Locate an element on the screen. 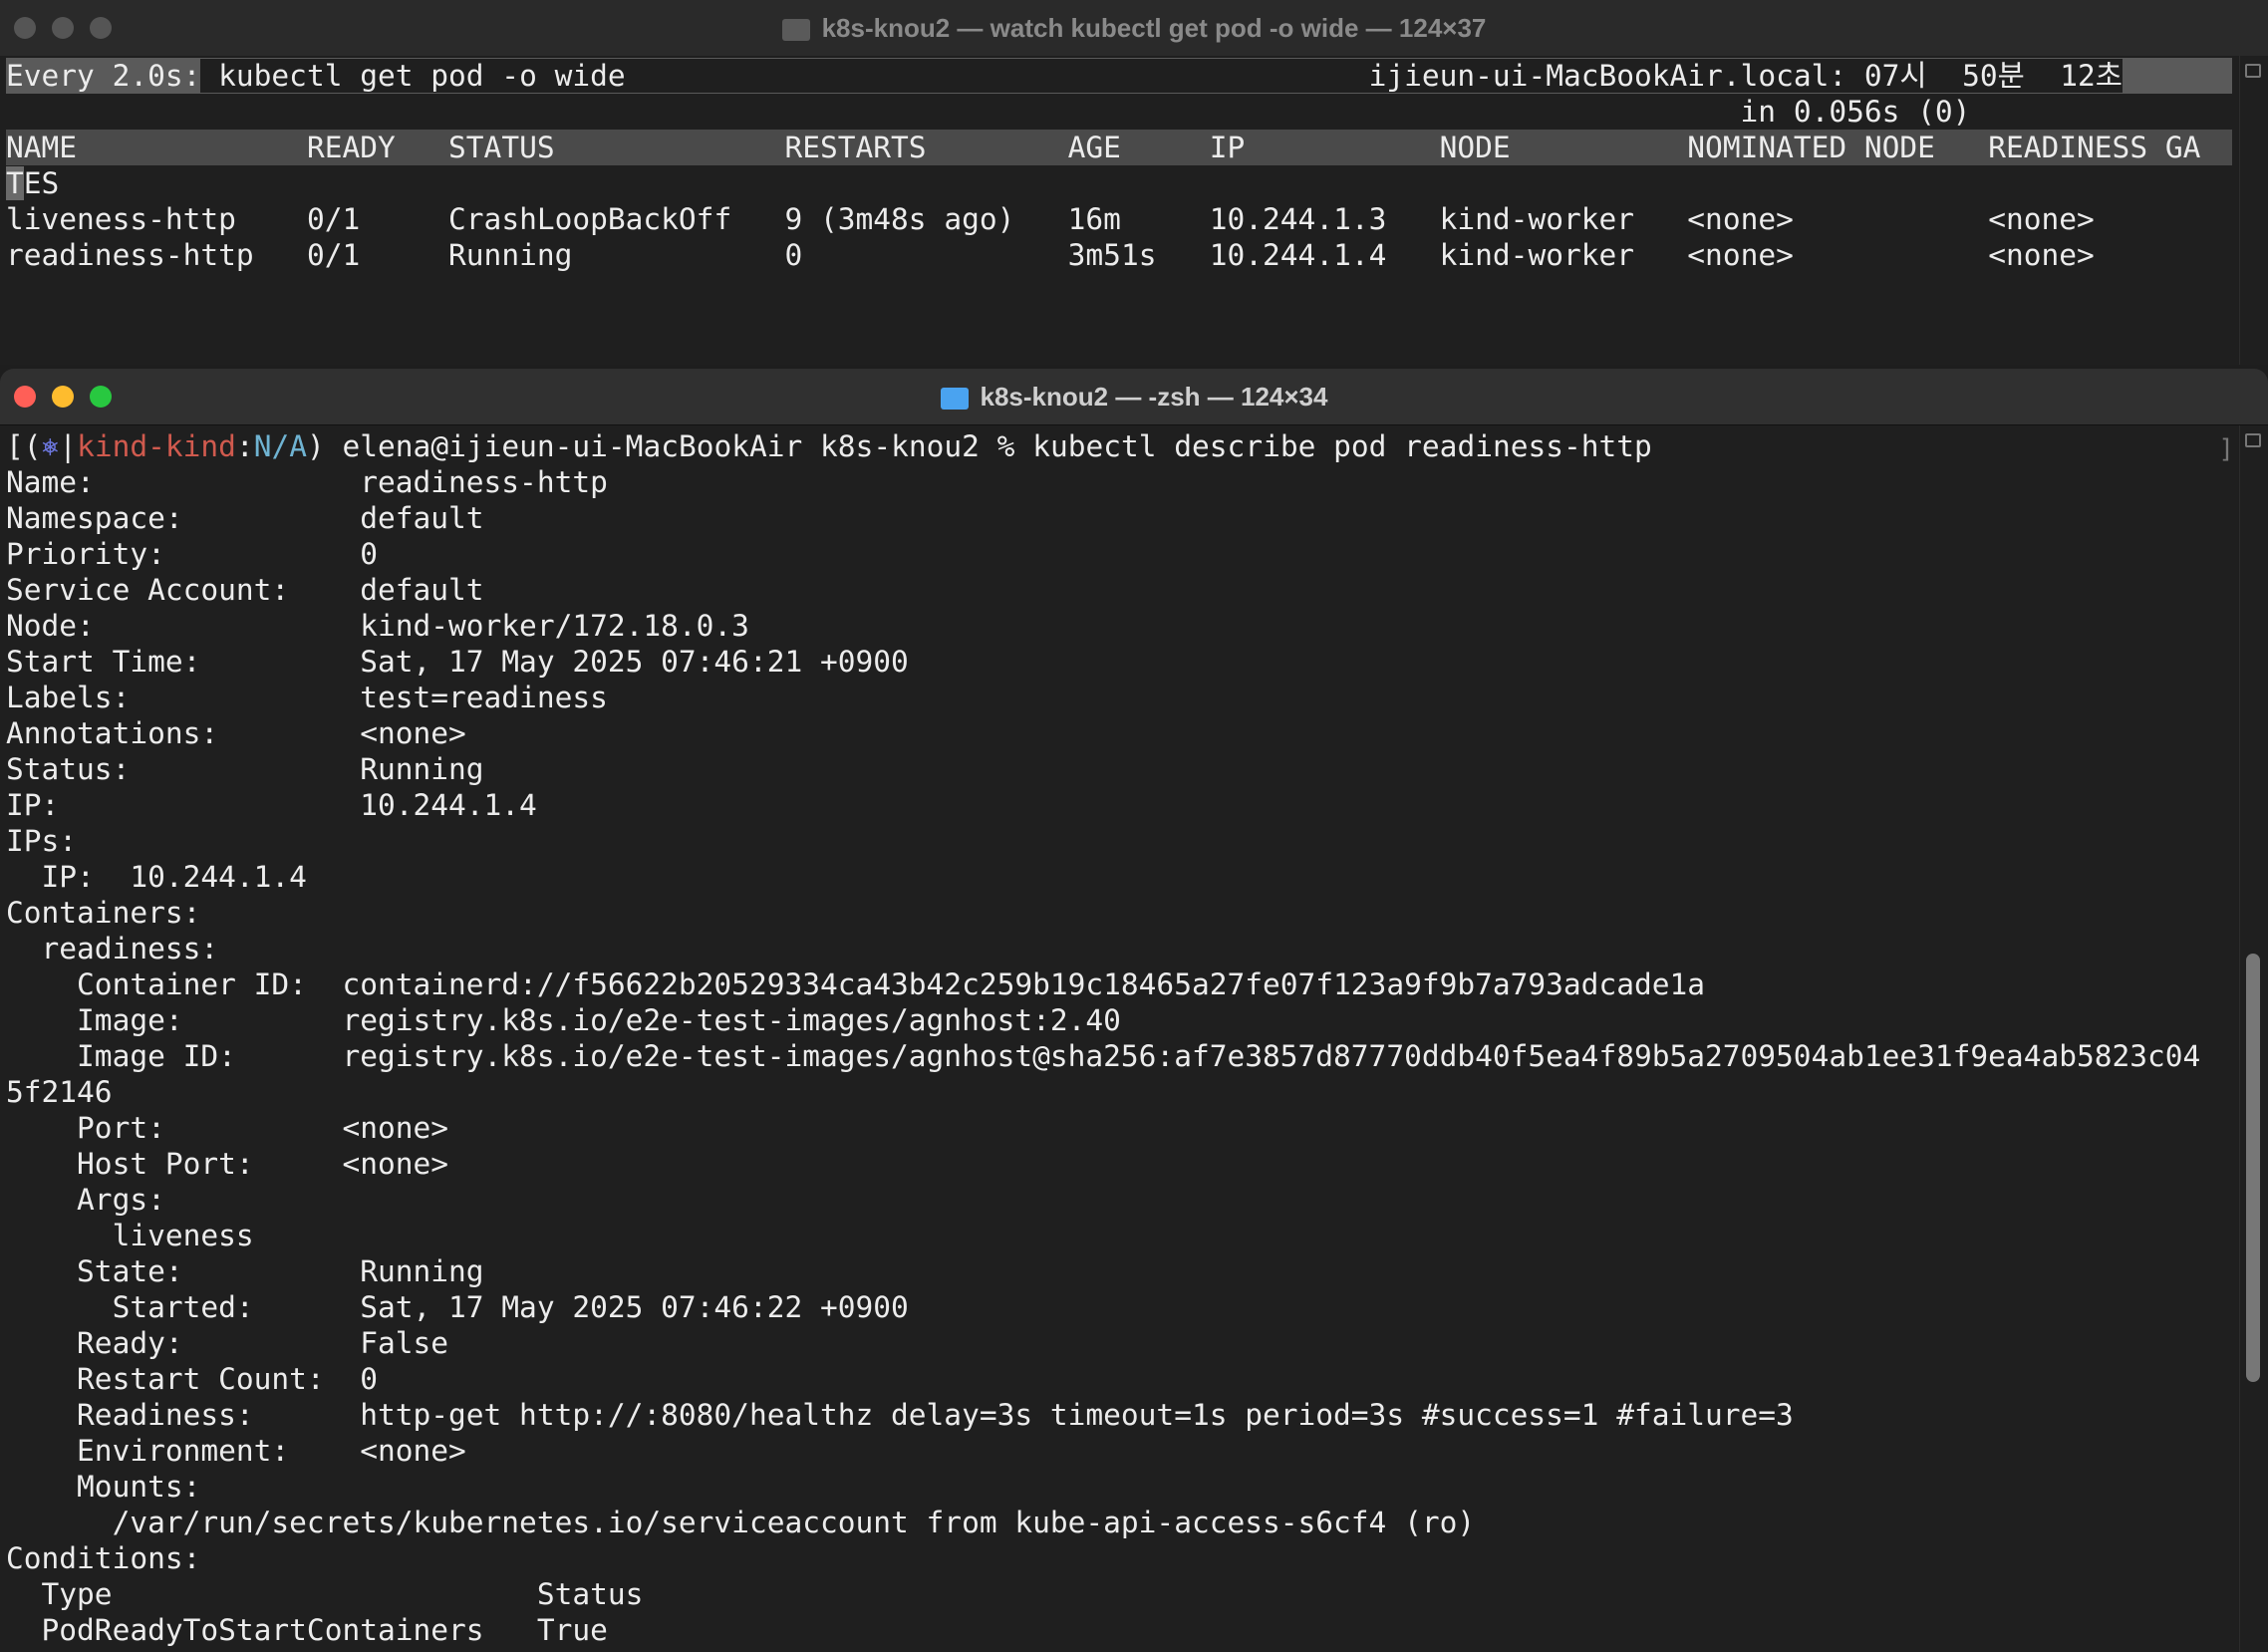  column-header: IP is located at coordinates (1325, 147).